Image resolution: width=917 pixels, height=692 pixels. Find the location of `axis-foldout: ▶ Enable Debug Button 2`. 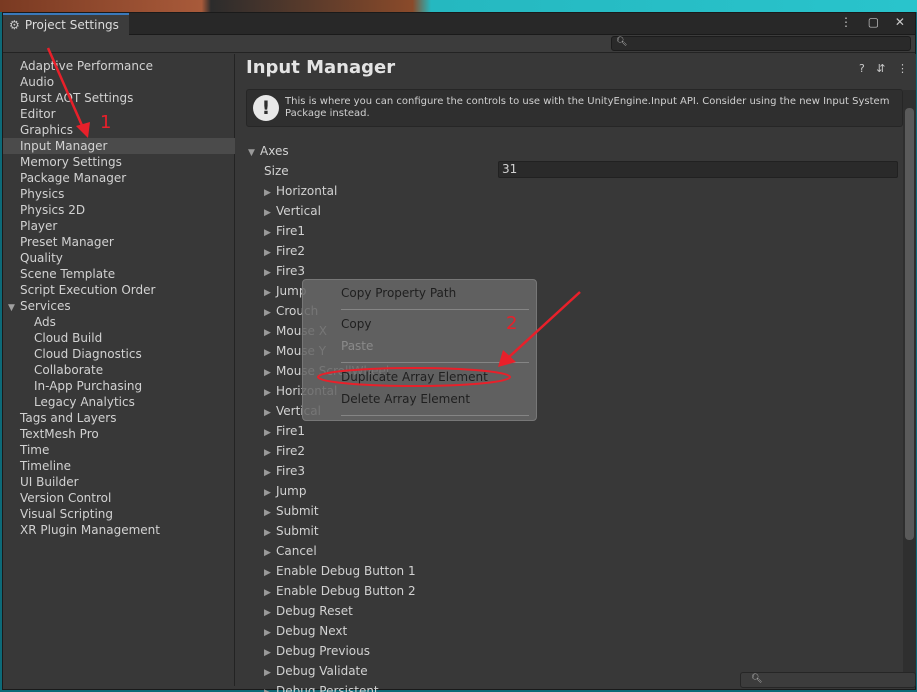

axis-foldout: ▶ Enable Debug Button 2 is located at coordinates (340, 591).